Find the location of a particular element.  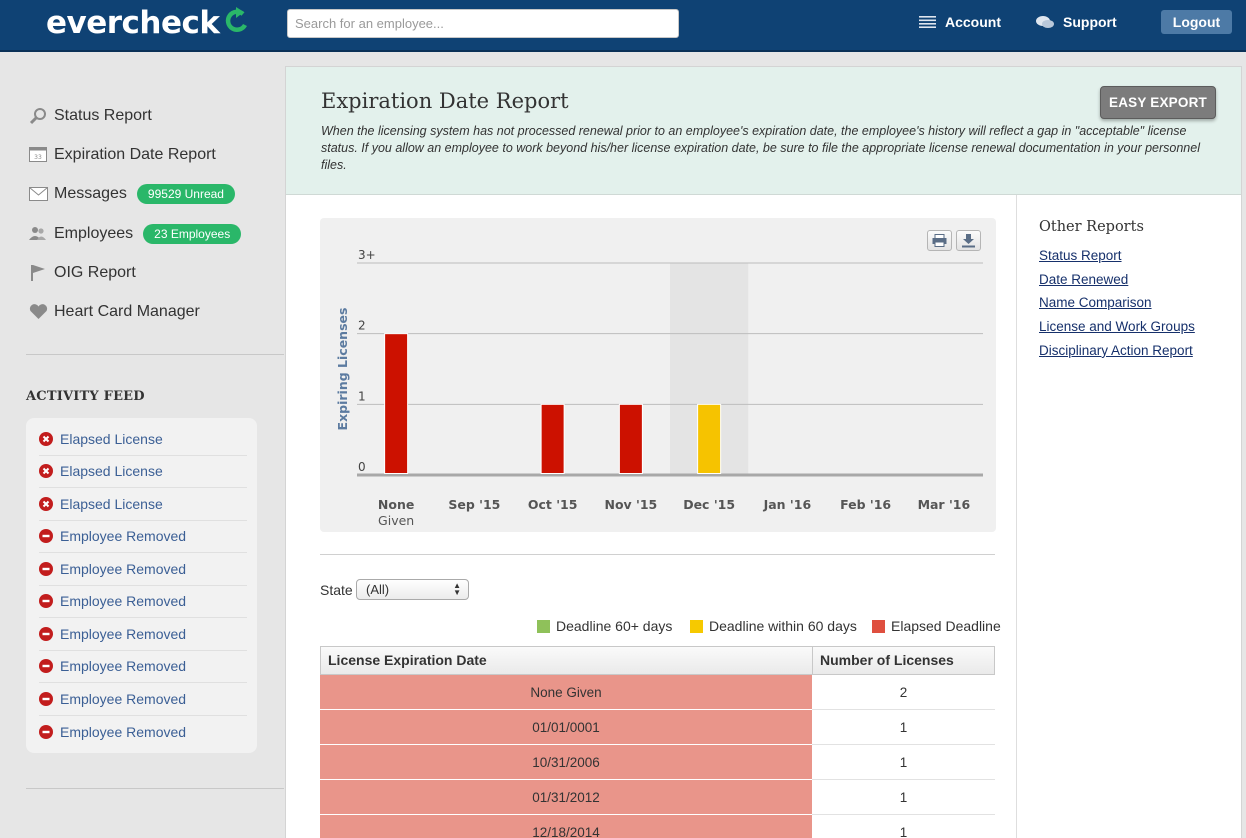

account-menu: Account is located at coordinates (960, 22).